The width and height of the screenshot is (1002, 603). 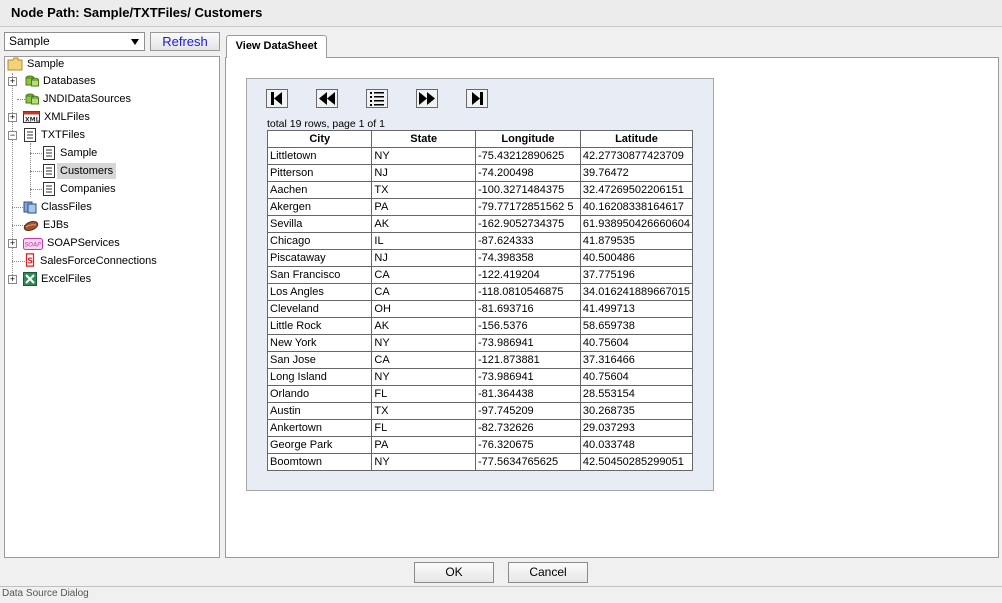 I want to click on table-cell: 29.037293, so click(x=636, y=428).